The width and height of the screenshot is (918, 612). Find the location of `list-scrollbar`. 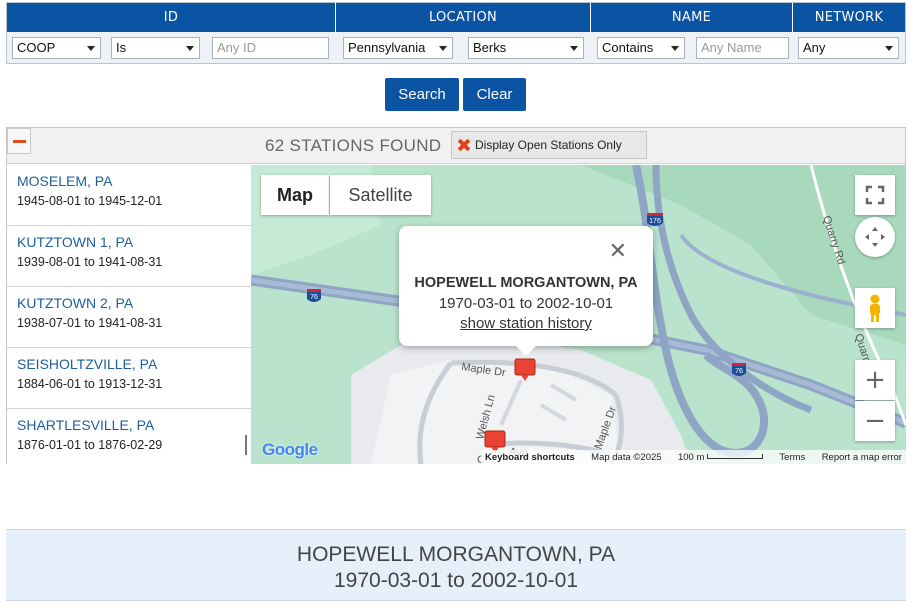

list-scrollbar is located at coordinates (246, 445).